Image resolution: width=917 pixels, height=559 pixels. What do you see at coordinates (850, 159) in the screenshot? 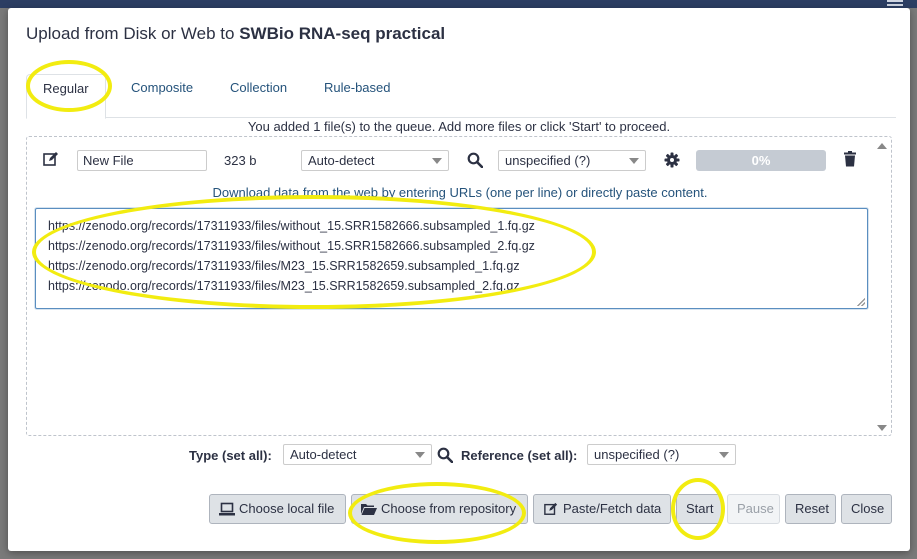
I see `trash-icon` at bounding box center [850, 159].